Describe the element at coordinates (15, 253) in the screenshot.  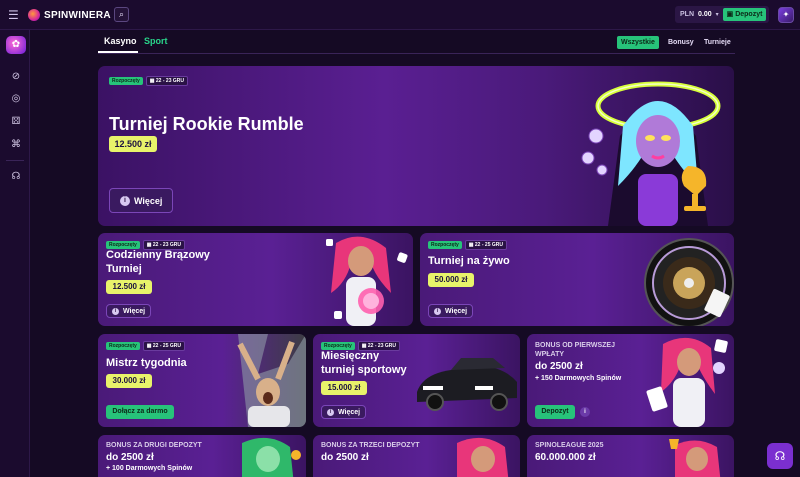
I see `sidebar: ✿ ⊘ ◎ ⚄ ⌘ ☊` at that location.